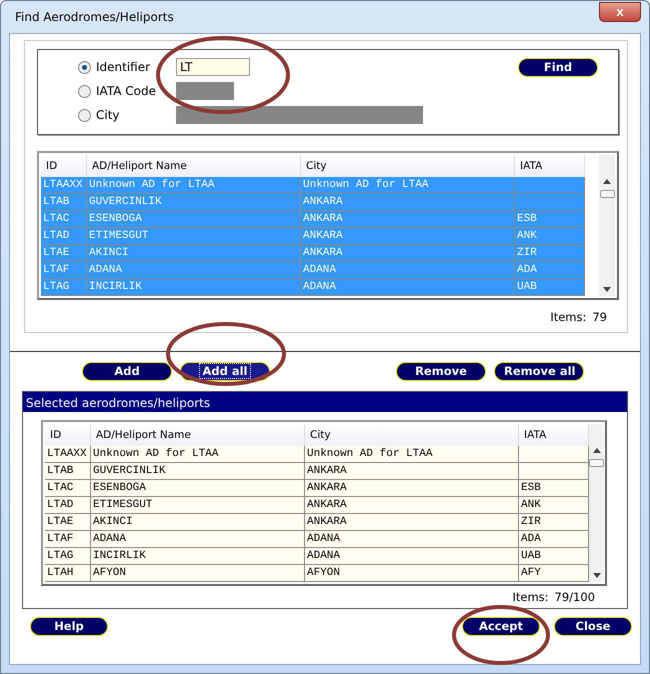  Describe the element at coordinates (69, 626) in the screenshot. I see `help-button: Help` at that location.